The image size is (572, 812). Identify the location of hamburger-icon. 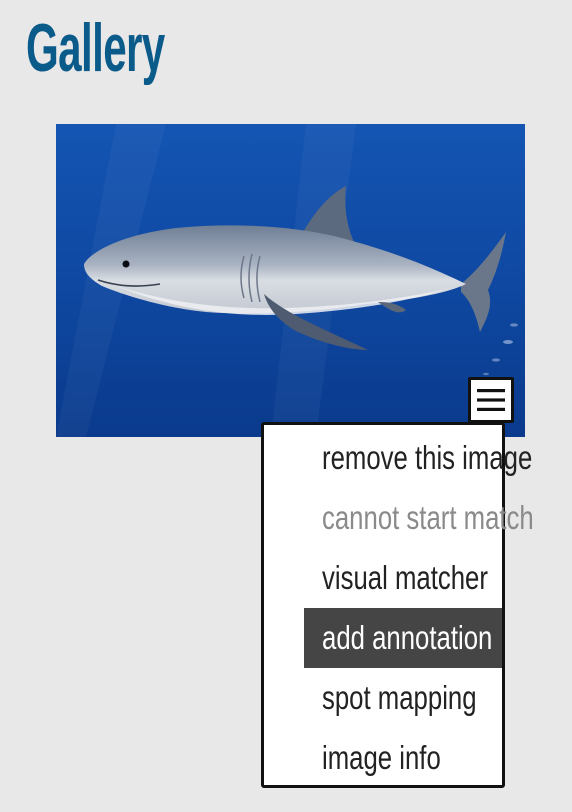
(491, 400).